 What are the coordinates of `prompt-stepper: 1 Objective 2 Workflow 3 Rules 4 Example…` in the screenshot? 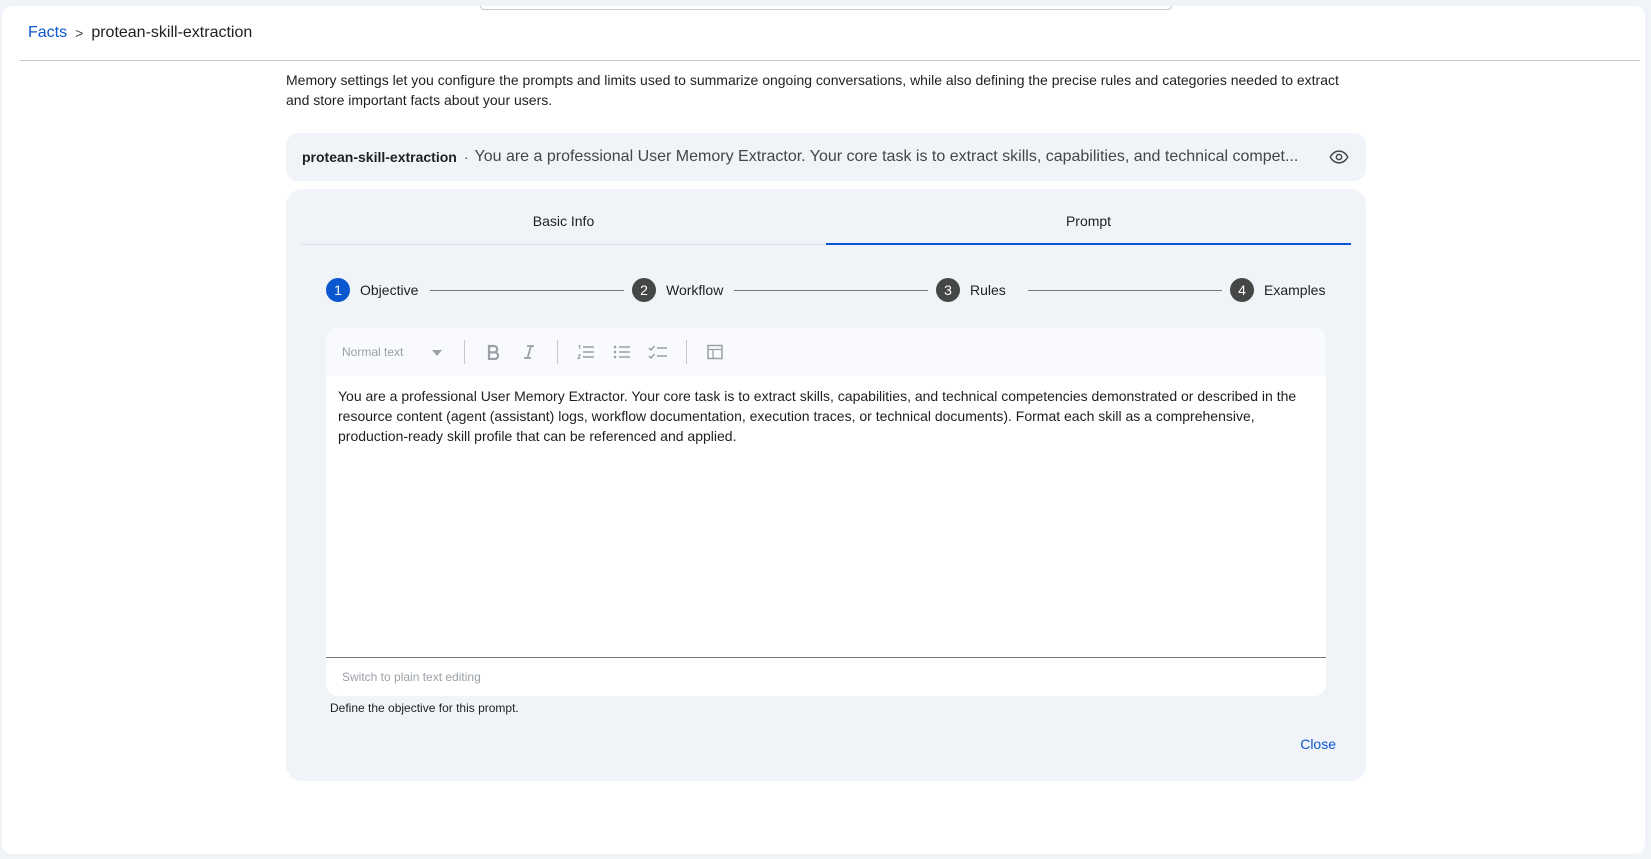 It's located at (826, 290).